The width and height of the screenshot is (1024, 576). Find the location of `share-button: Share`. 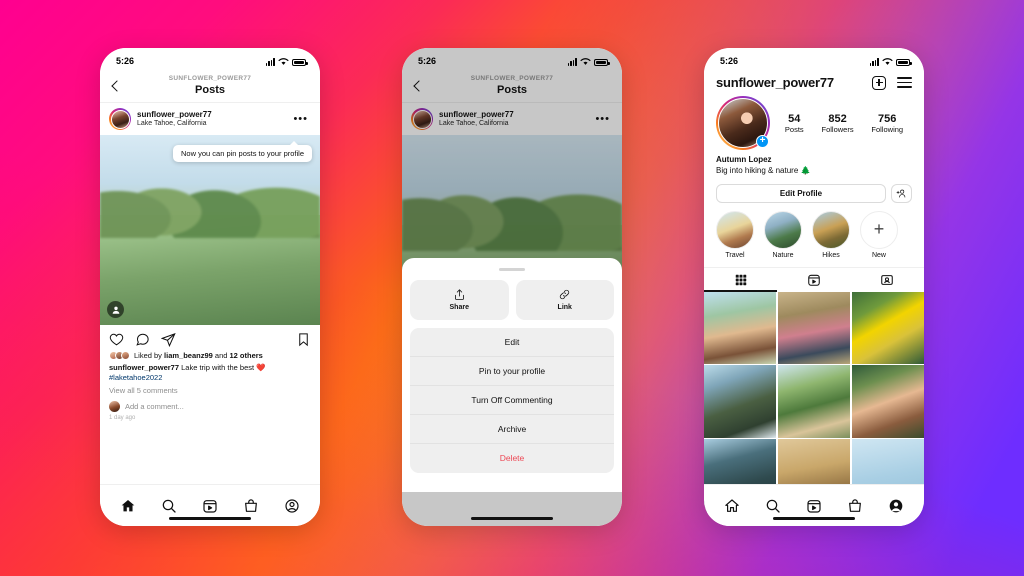

share-button: Share is located at coordinates (459, 299).